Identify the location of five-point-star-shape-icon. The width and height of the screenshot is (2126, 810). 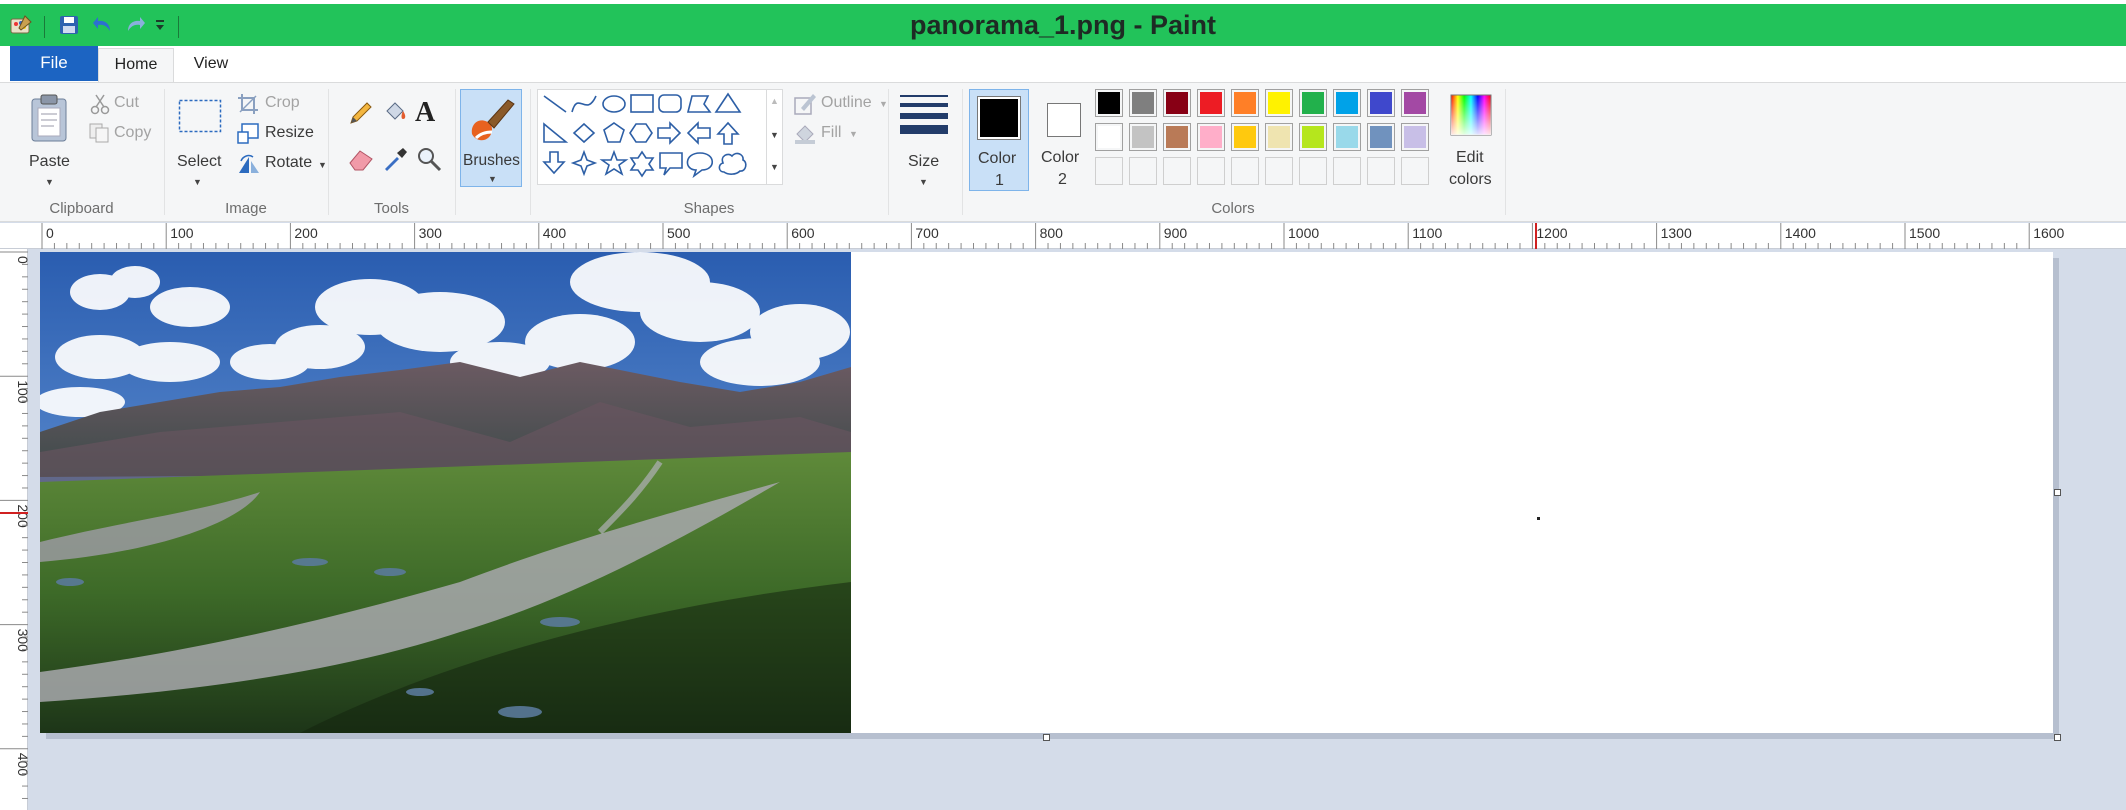
(614, 162).